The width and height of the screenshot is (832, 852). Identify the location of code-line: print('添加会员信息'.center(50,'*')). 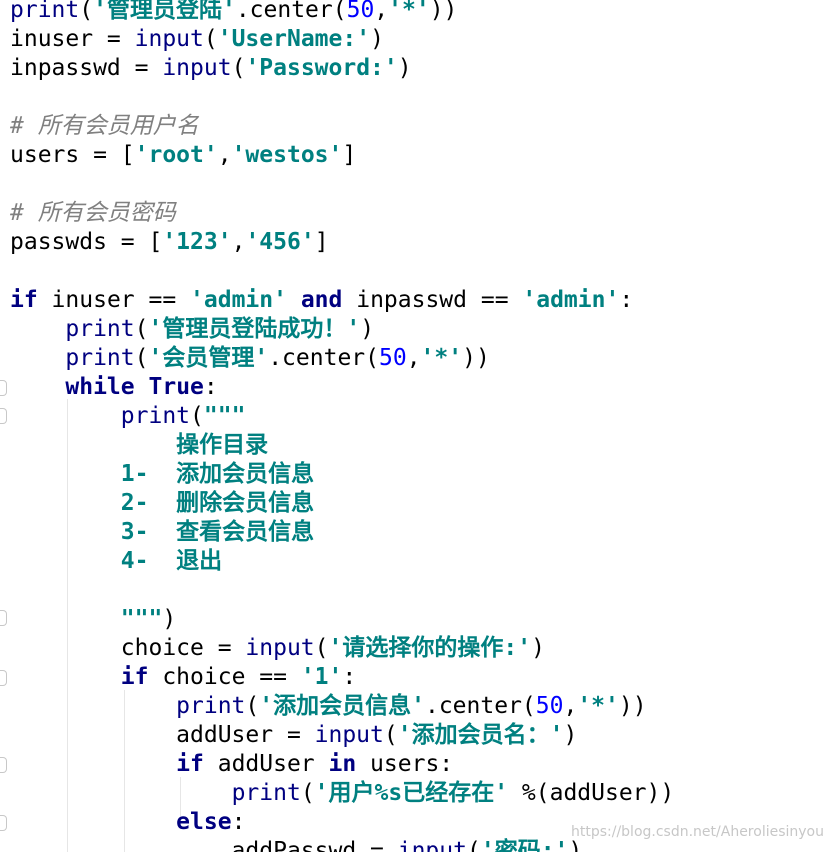
(328, 706).